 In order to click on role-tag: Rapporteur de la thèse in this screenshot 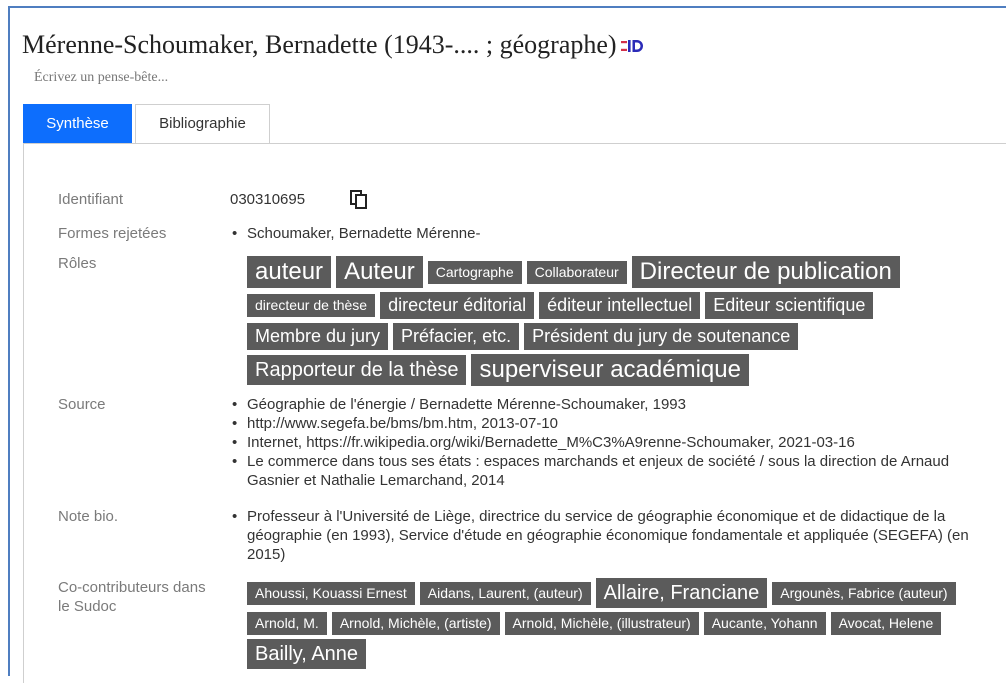, I will do `click(357, 370)`.